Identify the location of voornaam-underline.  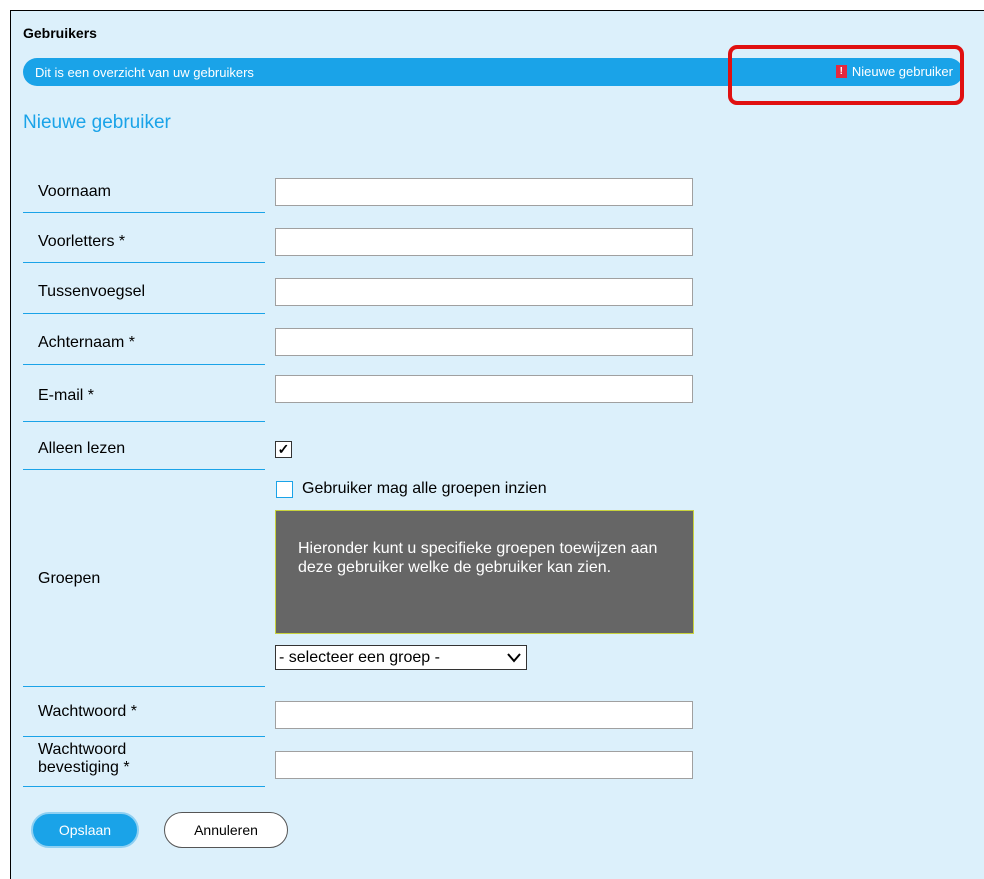
(144, 212).